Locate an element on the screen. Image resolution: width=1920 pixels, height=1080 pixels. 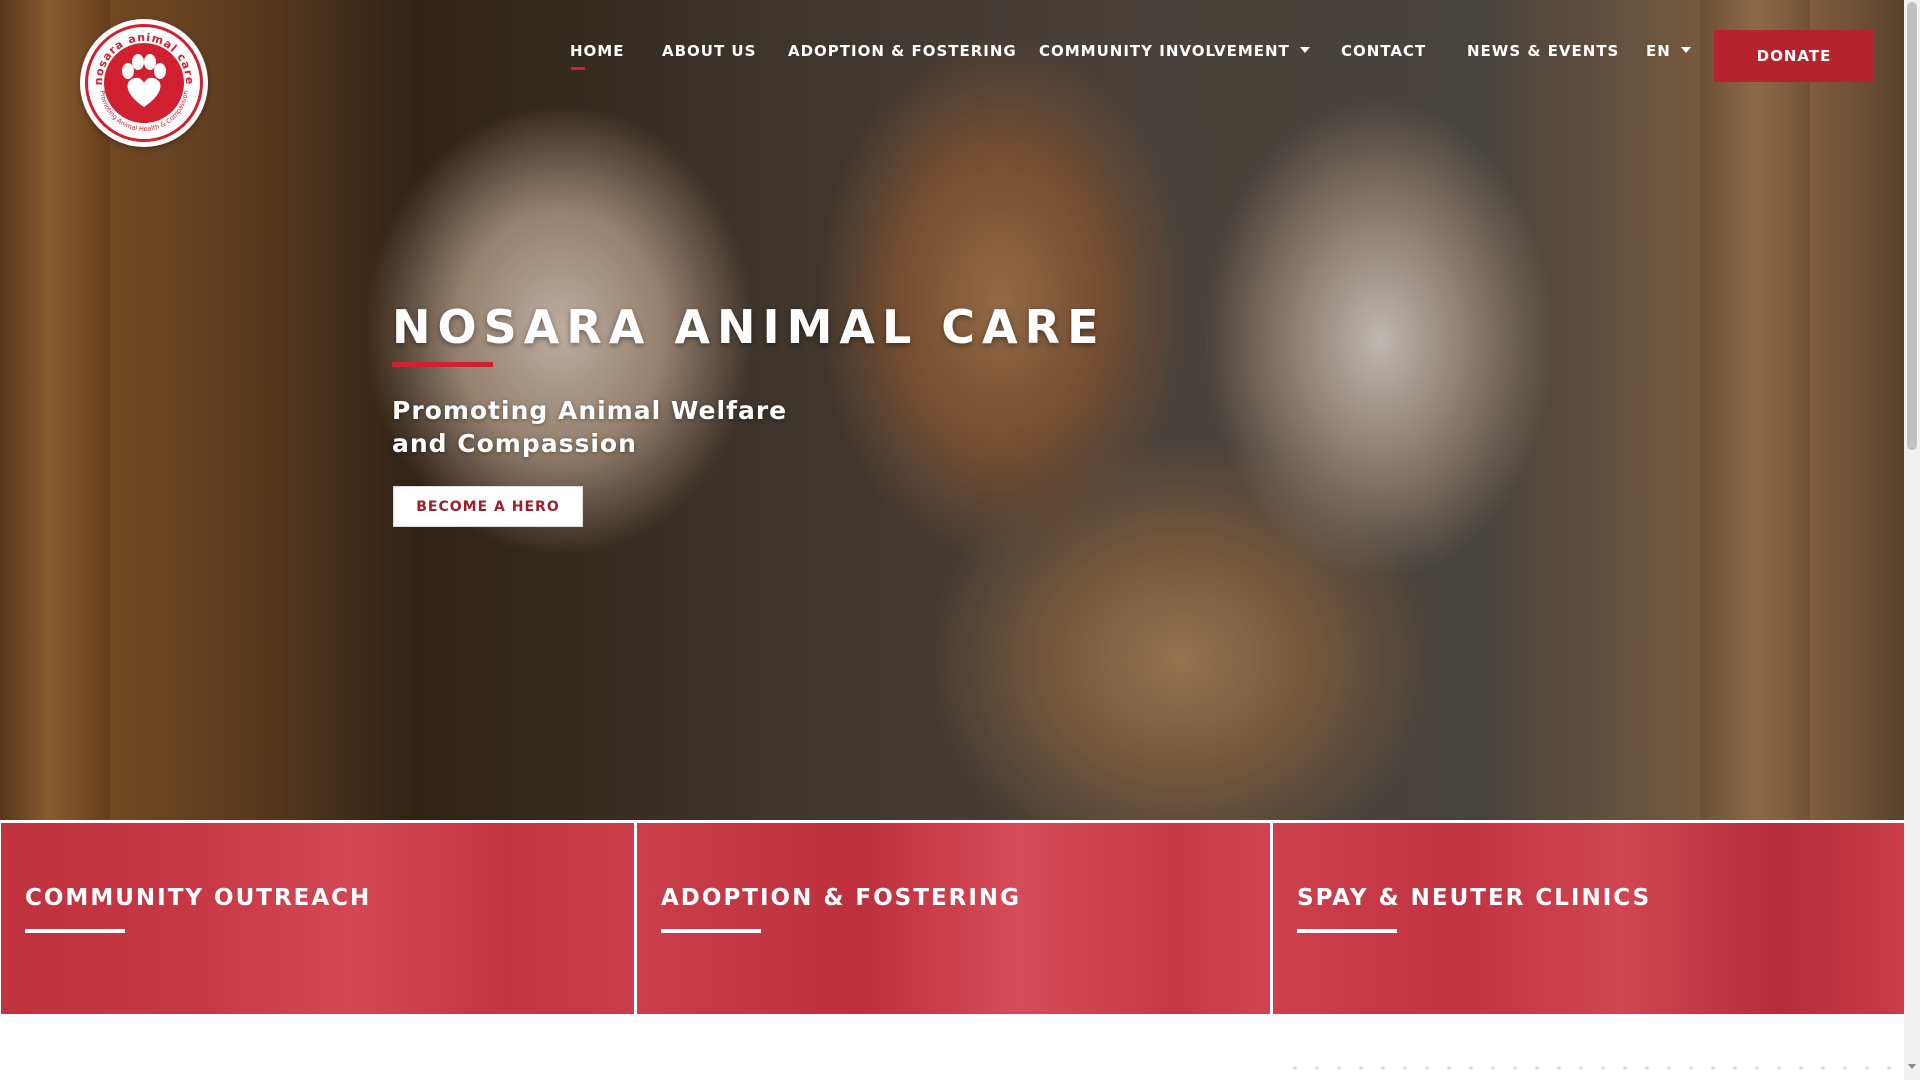
nav-about-us-label: ABOUT US is located at coordinates (709, 51).